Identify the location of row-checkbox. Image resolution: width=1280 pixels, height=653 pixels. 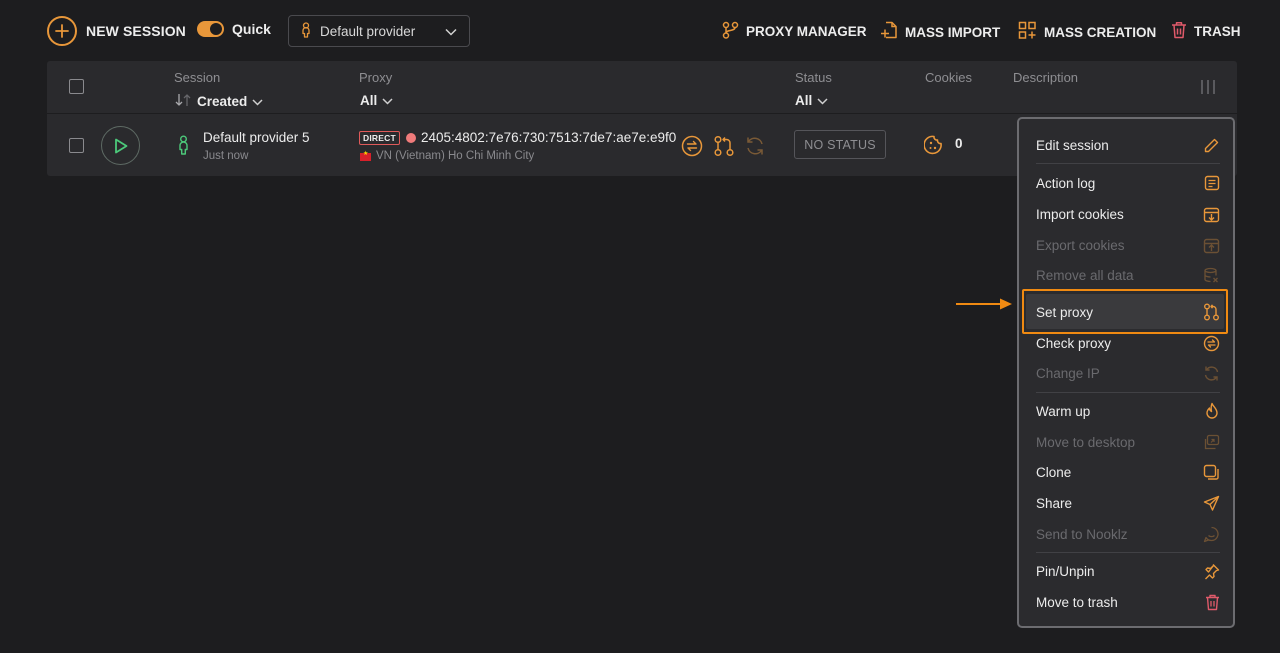
(76, 145).